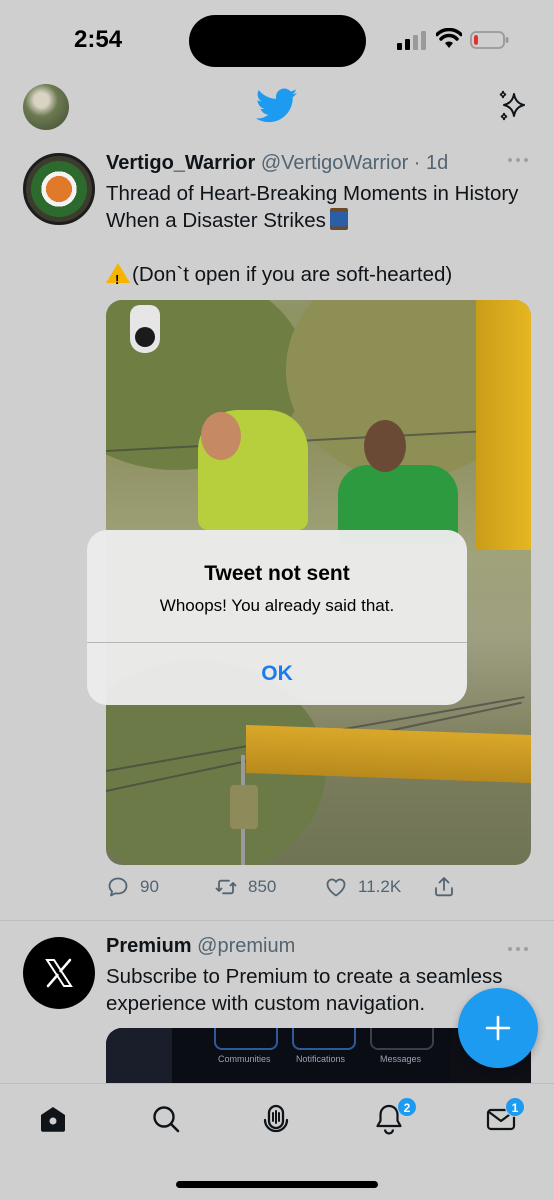 This screenshot has height=1200, width=554. I want to click on status-time: 2:54, so click(98, 39).